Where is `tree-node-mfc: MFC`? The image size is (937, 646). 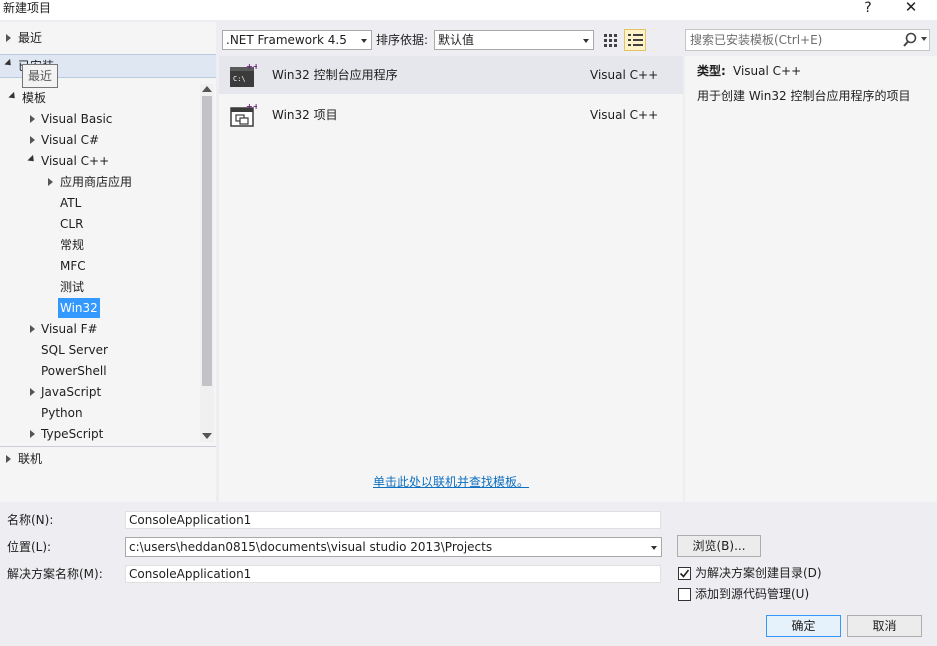
tree-node-mfc: MFC is located at coordinates (73, 266).